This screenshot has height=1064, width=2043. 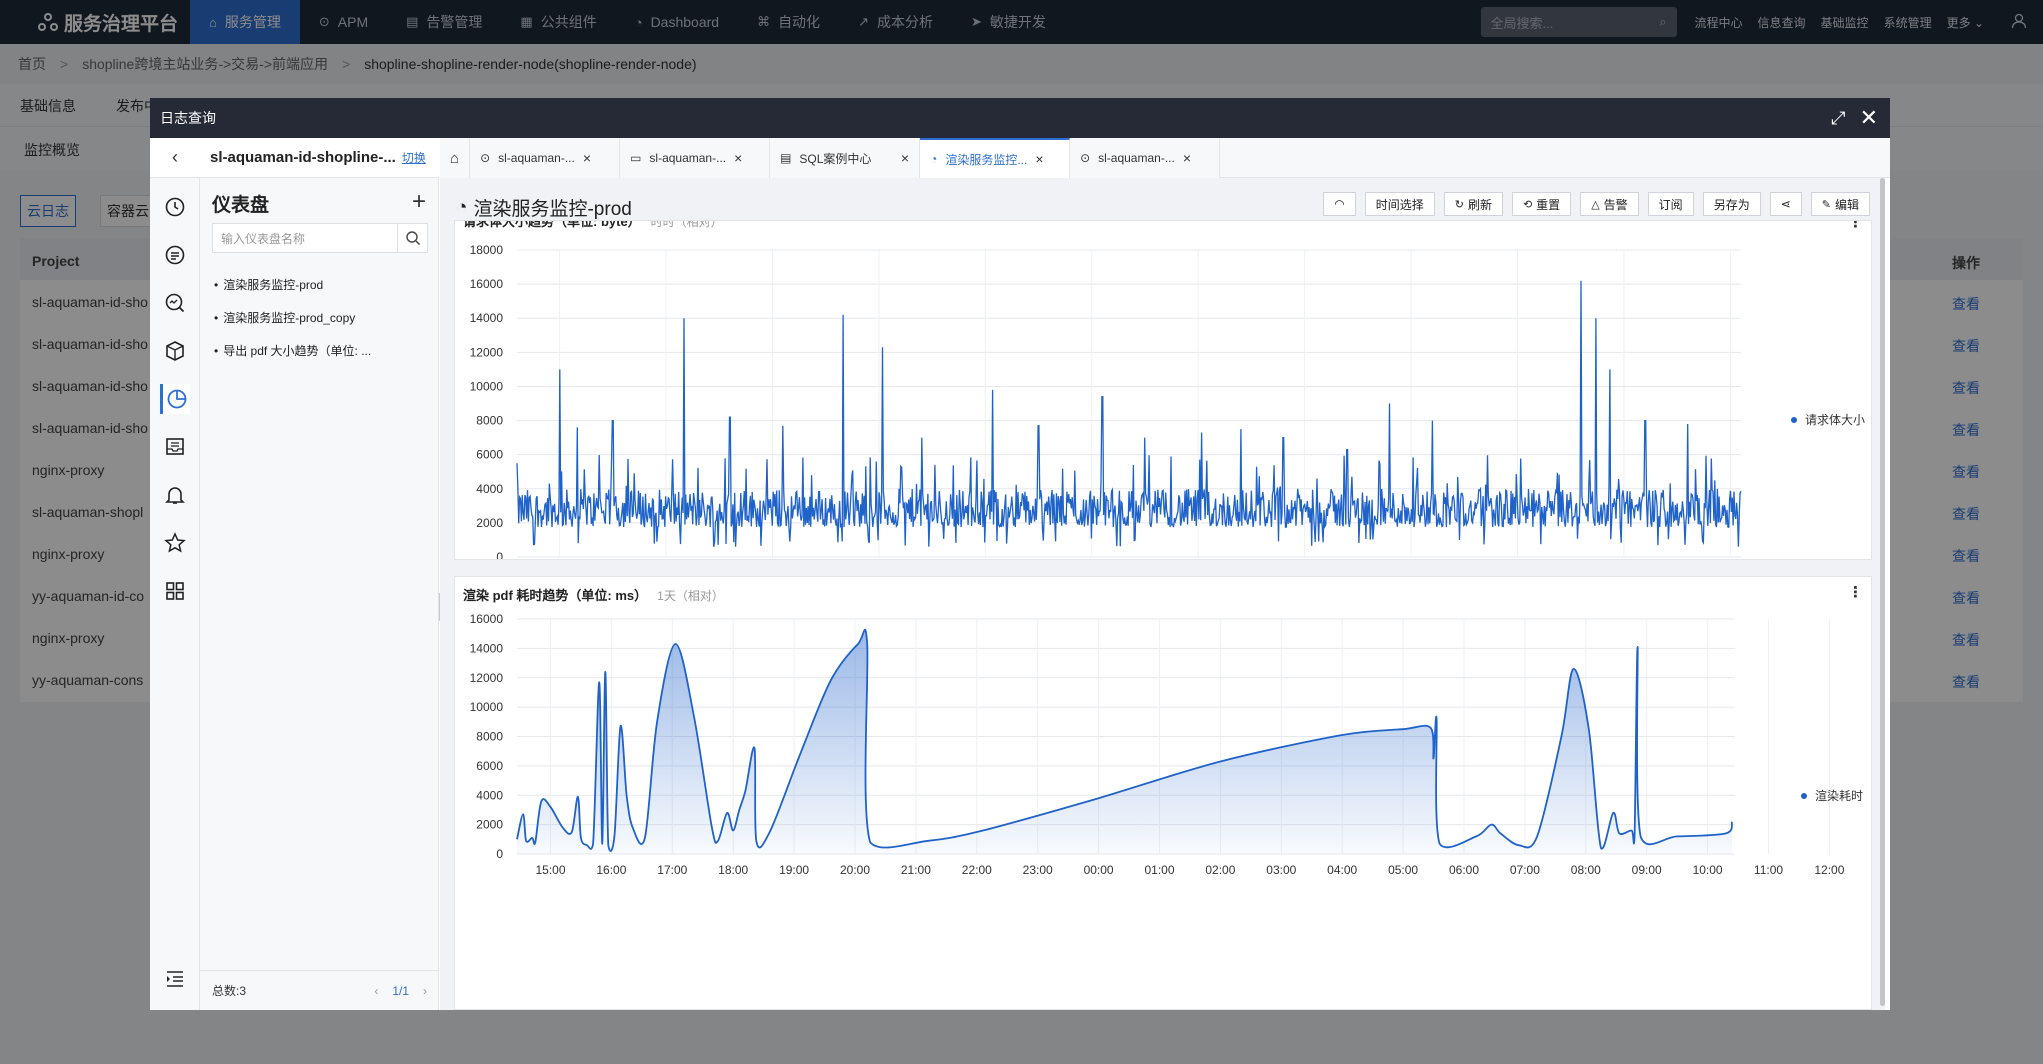 I want to click on next-page-button: ›, so click(x=425, y=991).